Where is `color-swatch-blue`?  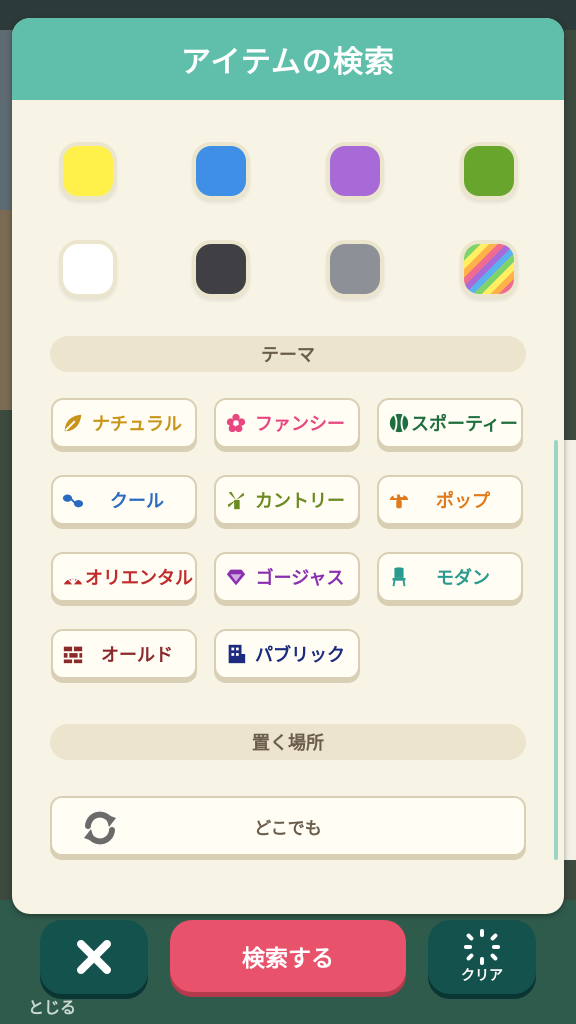
color-swatch-blue is located at coordinates (221, 171).